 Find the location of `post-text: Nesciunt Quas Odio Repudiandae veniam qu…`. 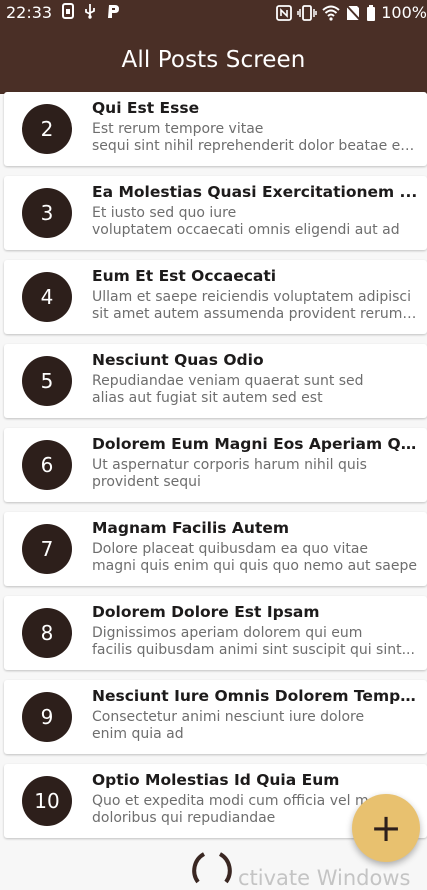

post-text: Nesciunt Quas Odio Repudiandae veniam qu… is located at coordinates (255, 378).